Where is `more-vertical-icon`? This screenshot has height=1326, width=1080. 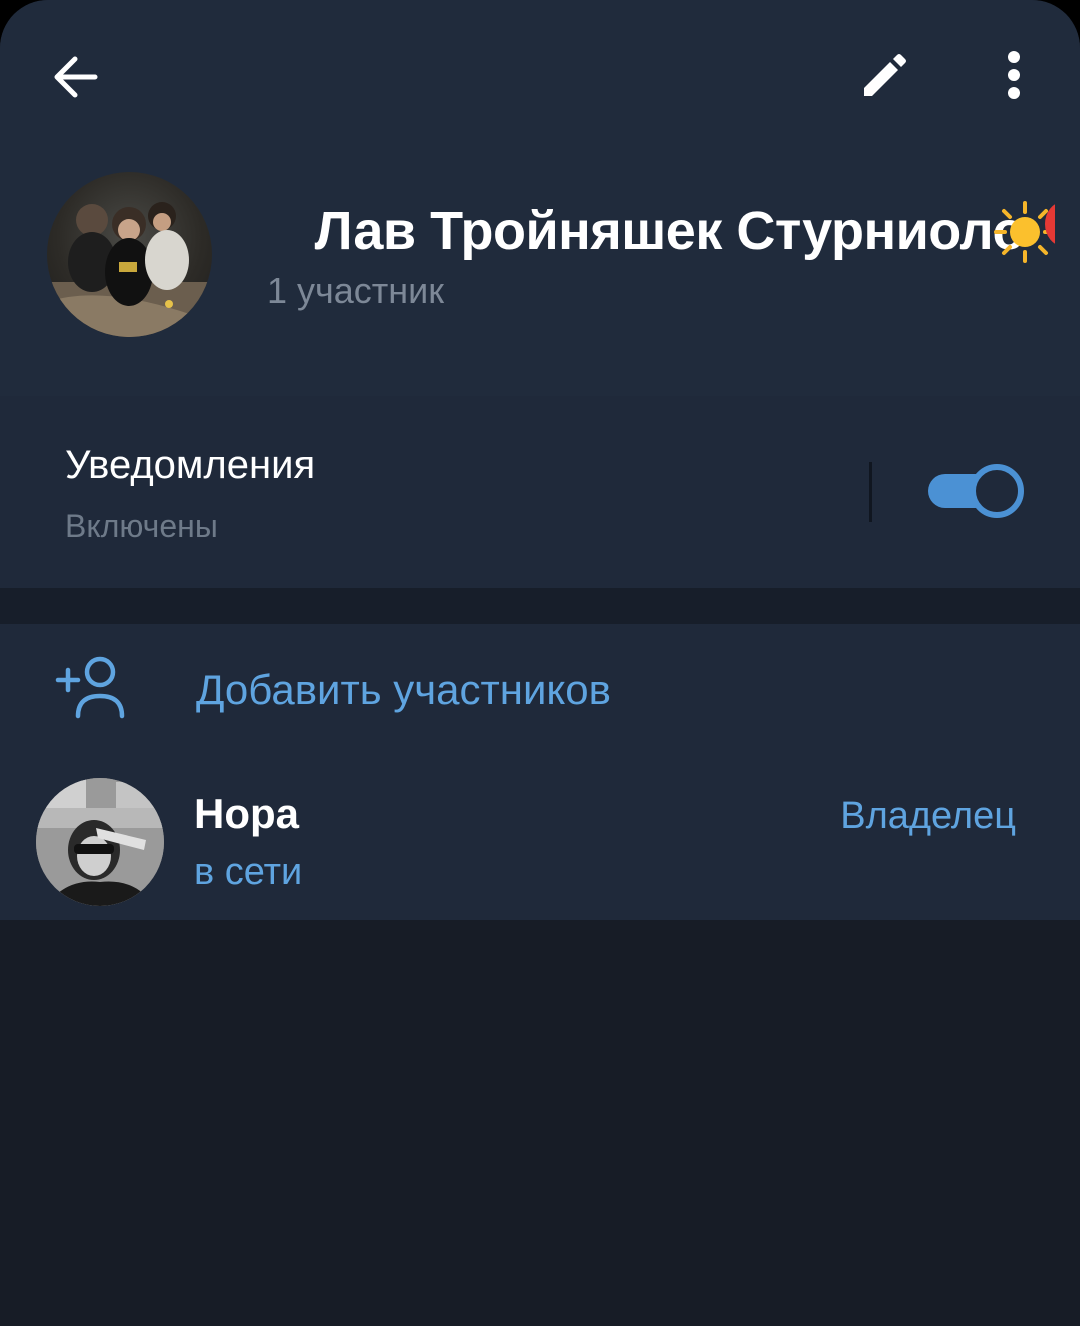 more-vertical-icon is located at coordinates (1014, 75).